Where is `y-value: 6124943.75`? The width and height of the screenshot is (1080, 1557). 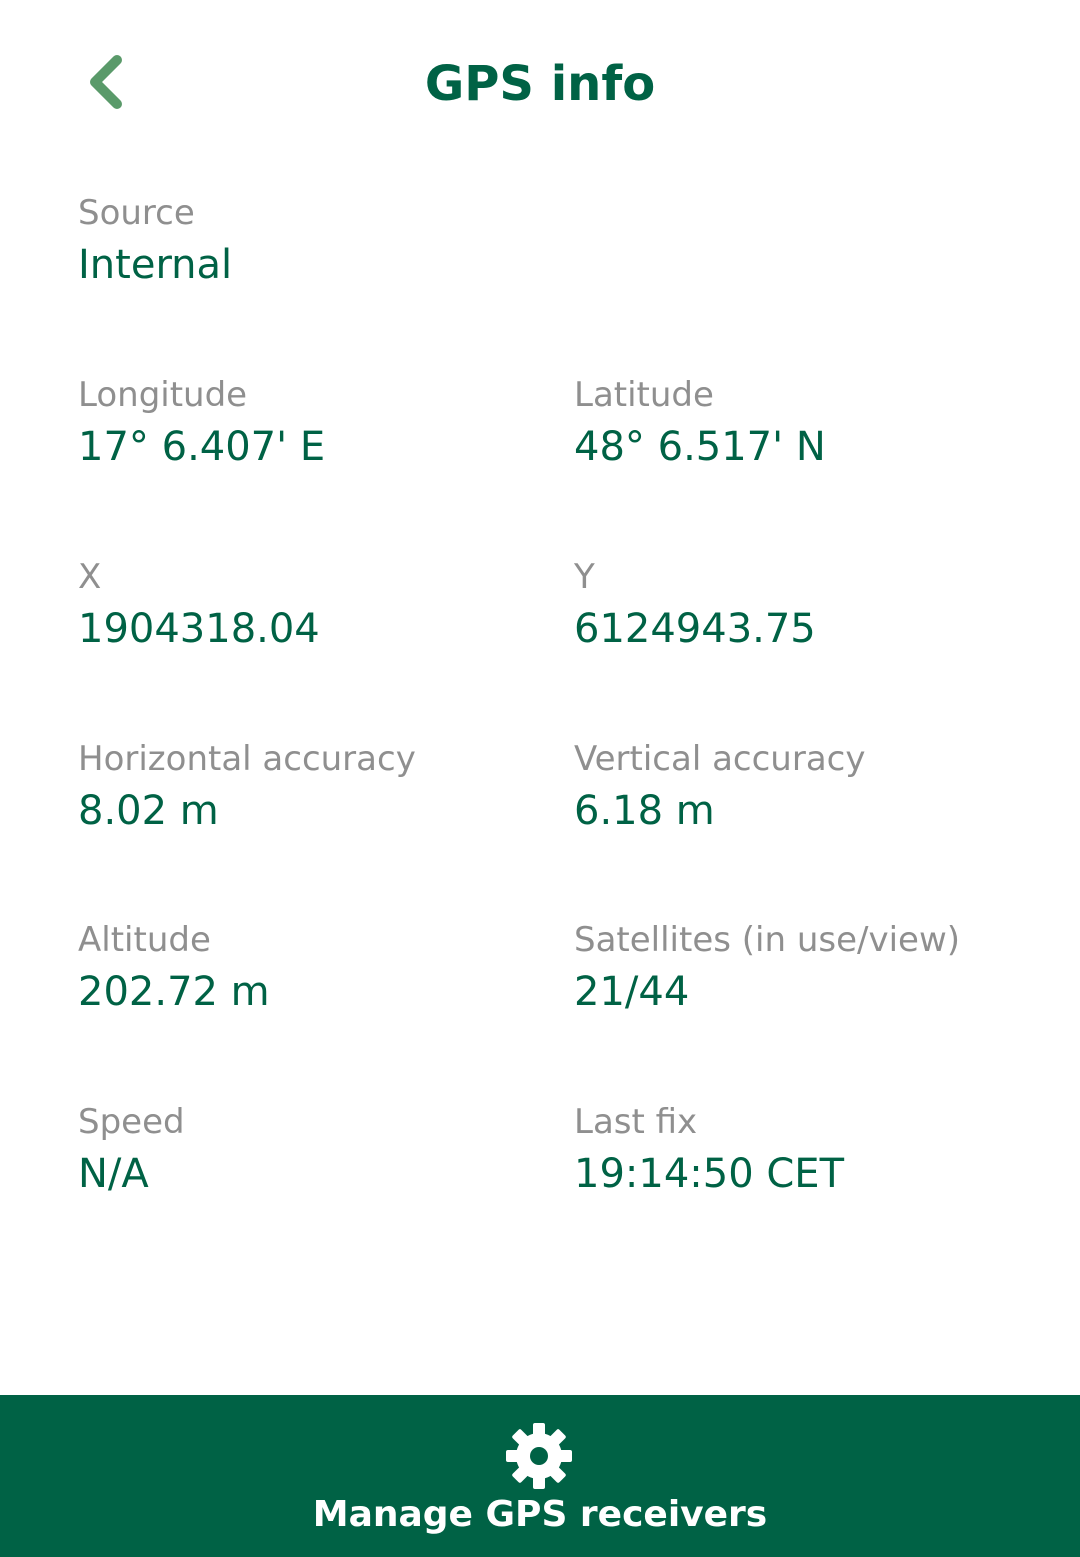
y-value: 6124943.75 is located at coordinates (695, 629).